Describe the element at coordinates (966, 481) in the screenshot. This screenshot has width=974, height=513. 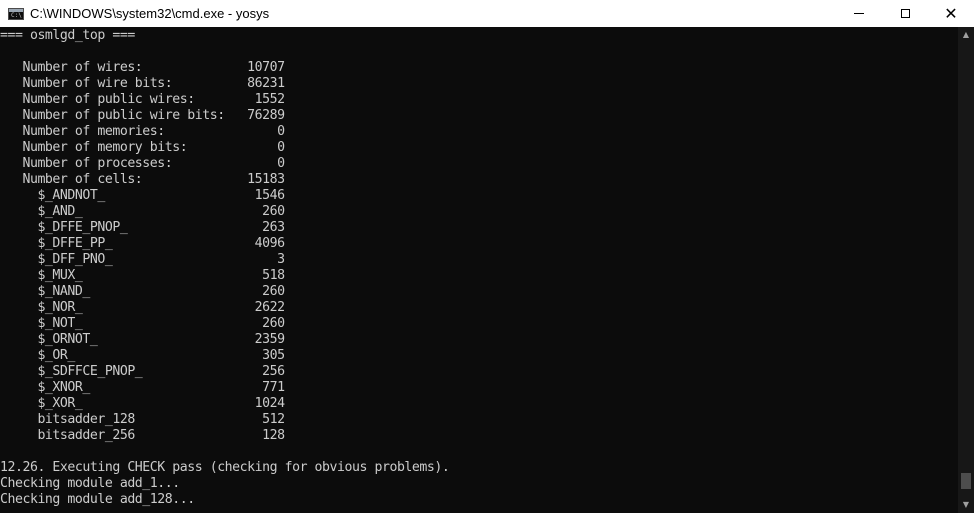
I see `scrollbar-thumb` at that location.